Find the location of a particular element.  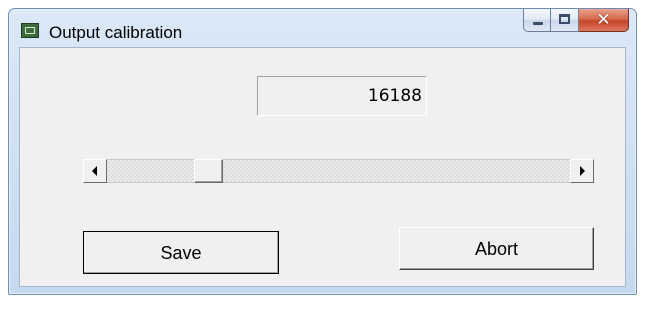

window-title: Output calibration is located at coordinates (116, 32).